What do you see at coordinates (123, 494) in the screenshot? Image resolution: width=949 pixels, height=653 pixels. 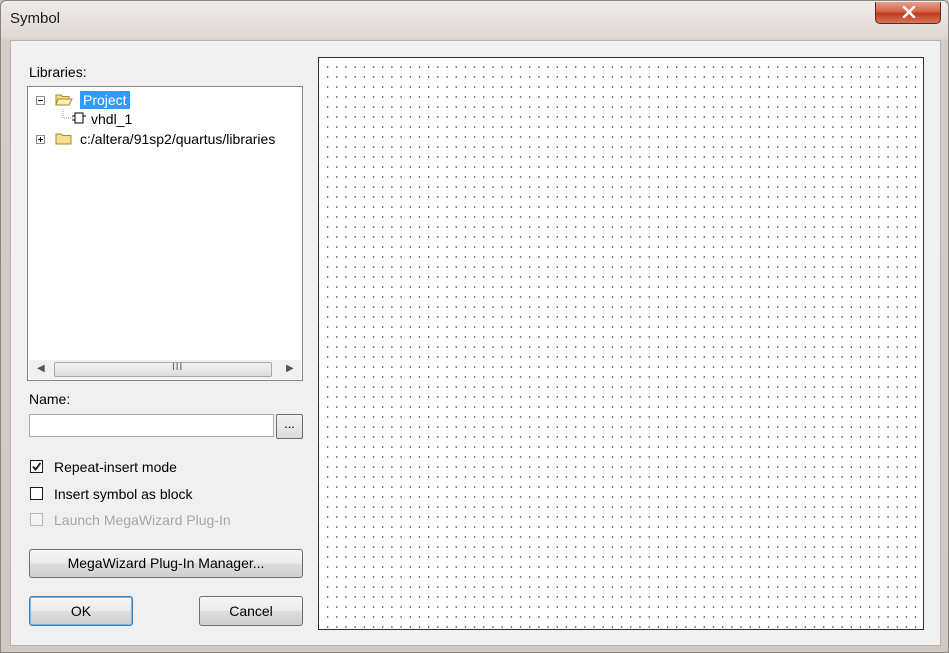 I see `insert-as-block-label: Insert symbol as block` at bounding box center [123, 494].